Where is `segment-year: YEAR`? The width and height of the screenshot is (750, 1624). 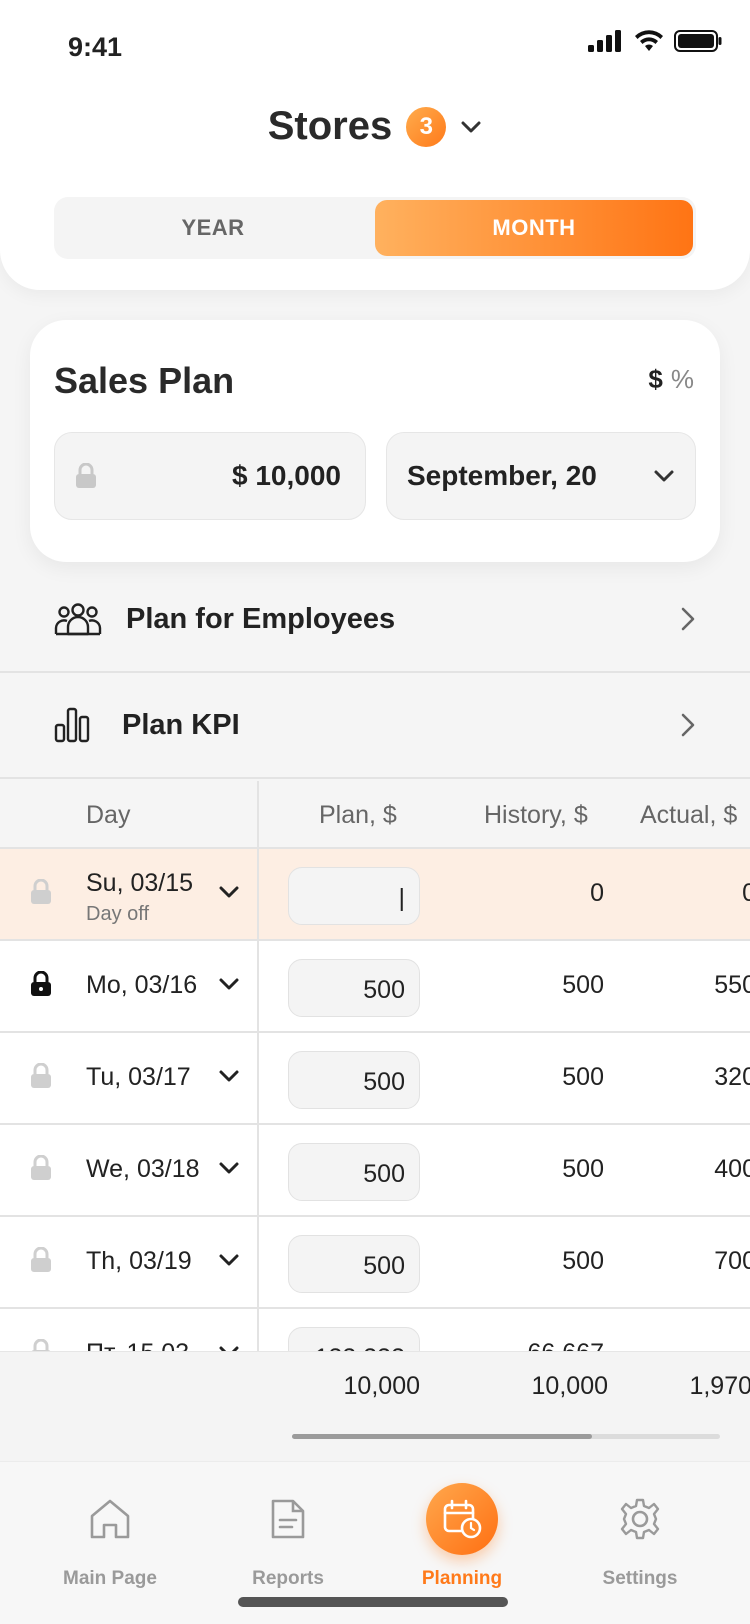
segment-year: YEAR is located at coordinates (213, 228).